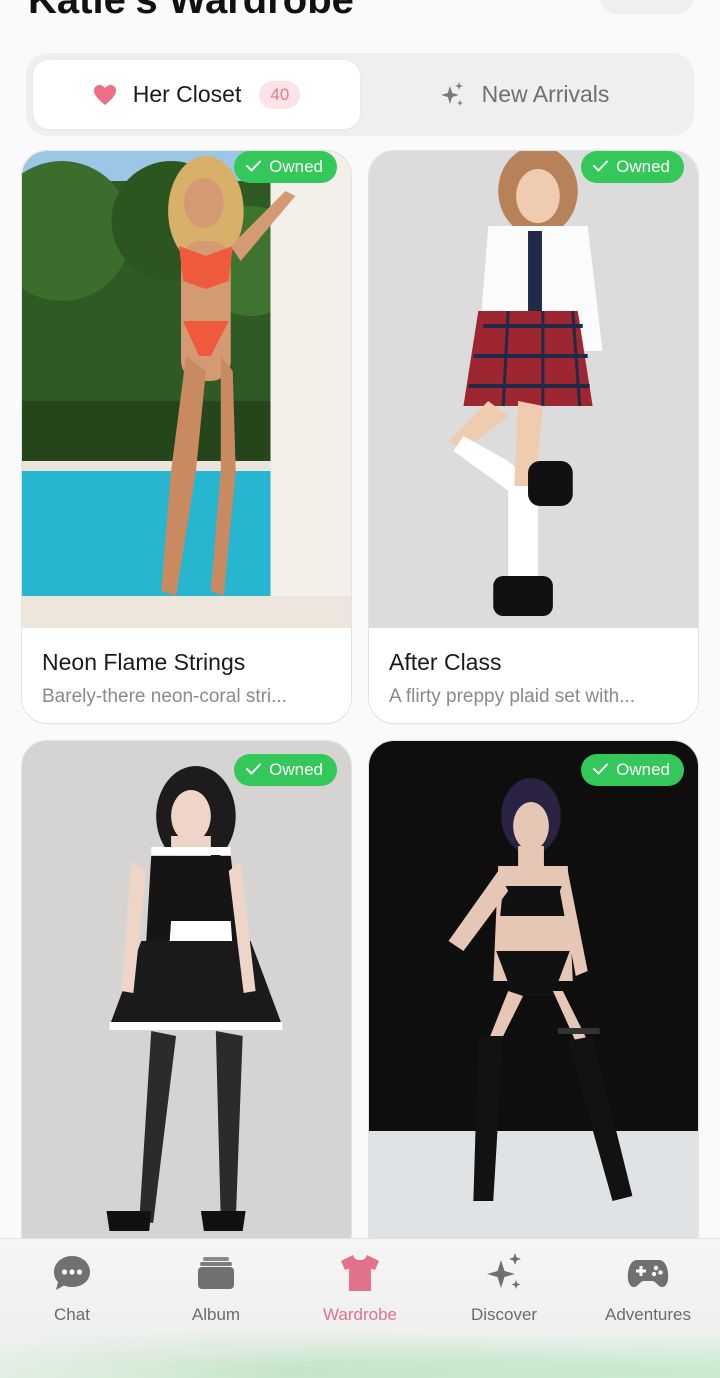 The height and width of the screenshot is (1378, 720). I want to click on nav-chat: Chat, so click(72, 1289).